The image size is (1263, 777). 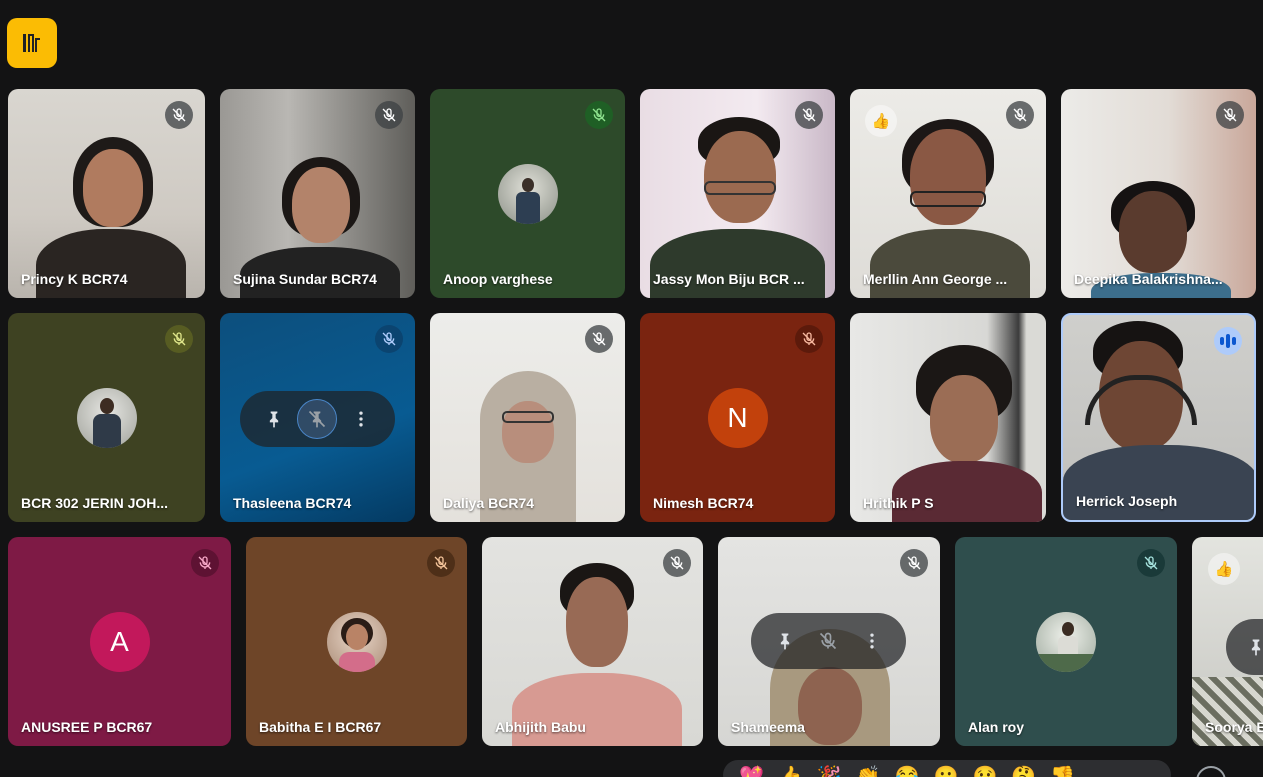 I want to click on reaction-heart: 💖, so click(x=751, y=770).